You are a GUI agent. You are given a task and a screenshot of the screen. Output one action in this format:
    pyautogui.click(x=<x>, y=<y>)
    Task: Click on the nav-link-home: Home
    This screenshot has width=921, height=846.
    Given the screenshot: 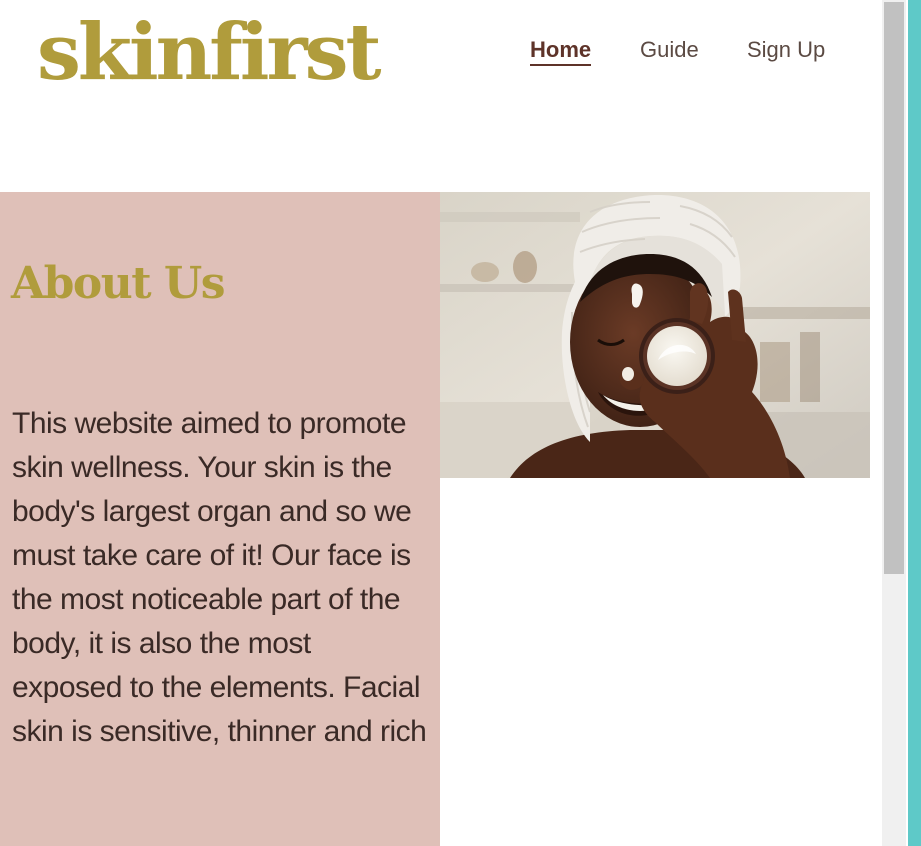 What is the action you would take?
    pyautogui.click(x=561, y=51)
    